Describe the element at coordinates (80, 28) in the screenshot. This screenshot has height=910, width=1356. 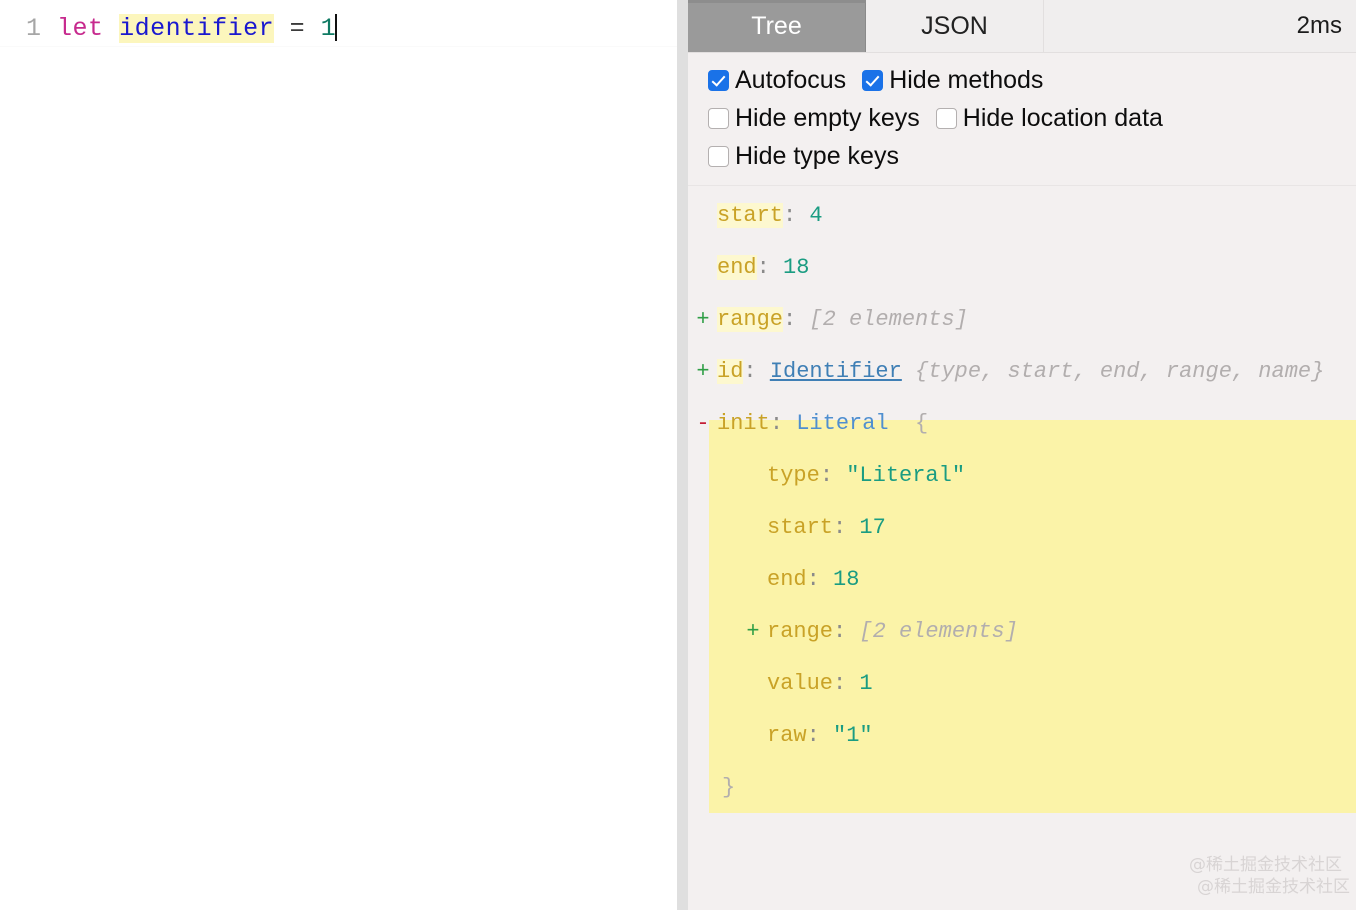
I see `token-keyword-let: let` at that location.